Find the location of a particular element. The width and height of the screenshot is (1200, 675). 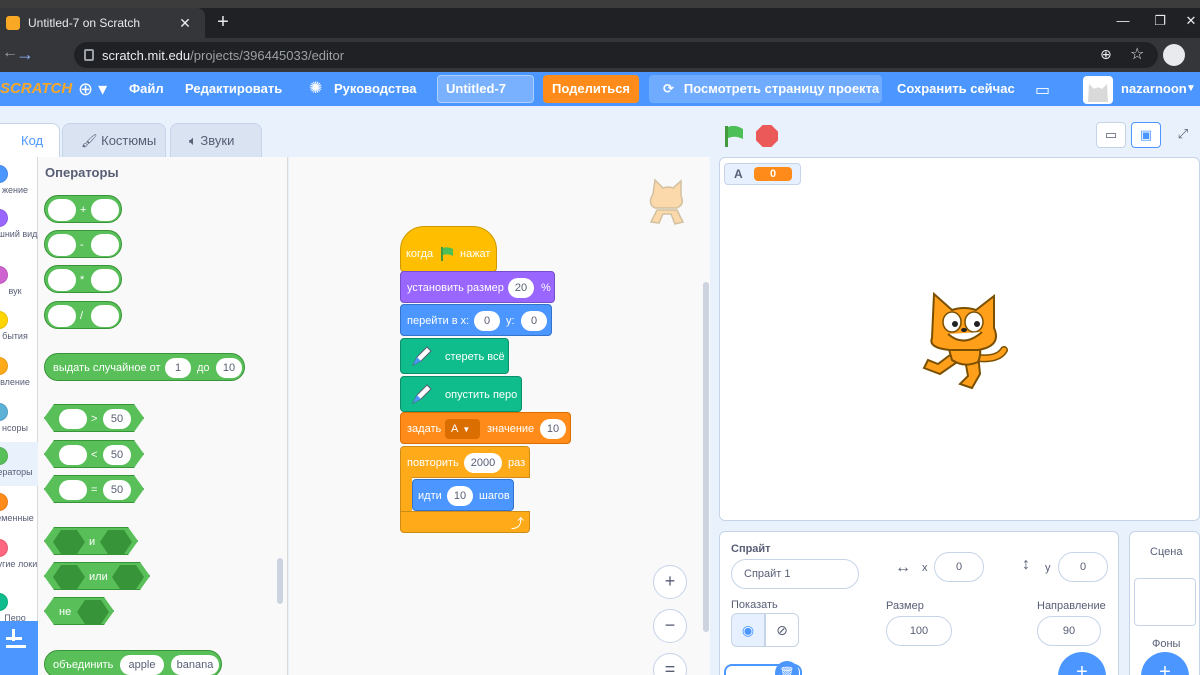

direction-input: 90 is located at coordinates (1069, 631).